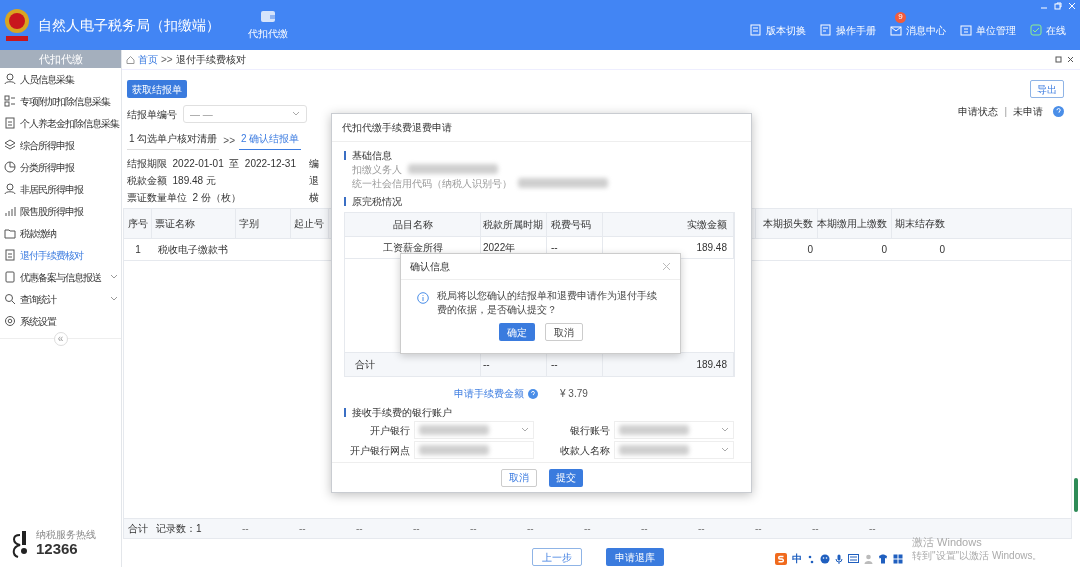 The width and height of the screenshot is (1080, 567). I want to click on secondary-button: 上一步, so click(556, 557).